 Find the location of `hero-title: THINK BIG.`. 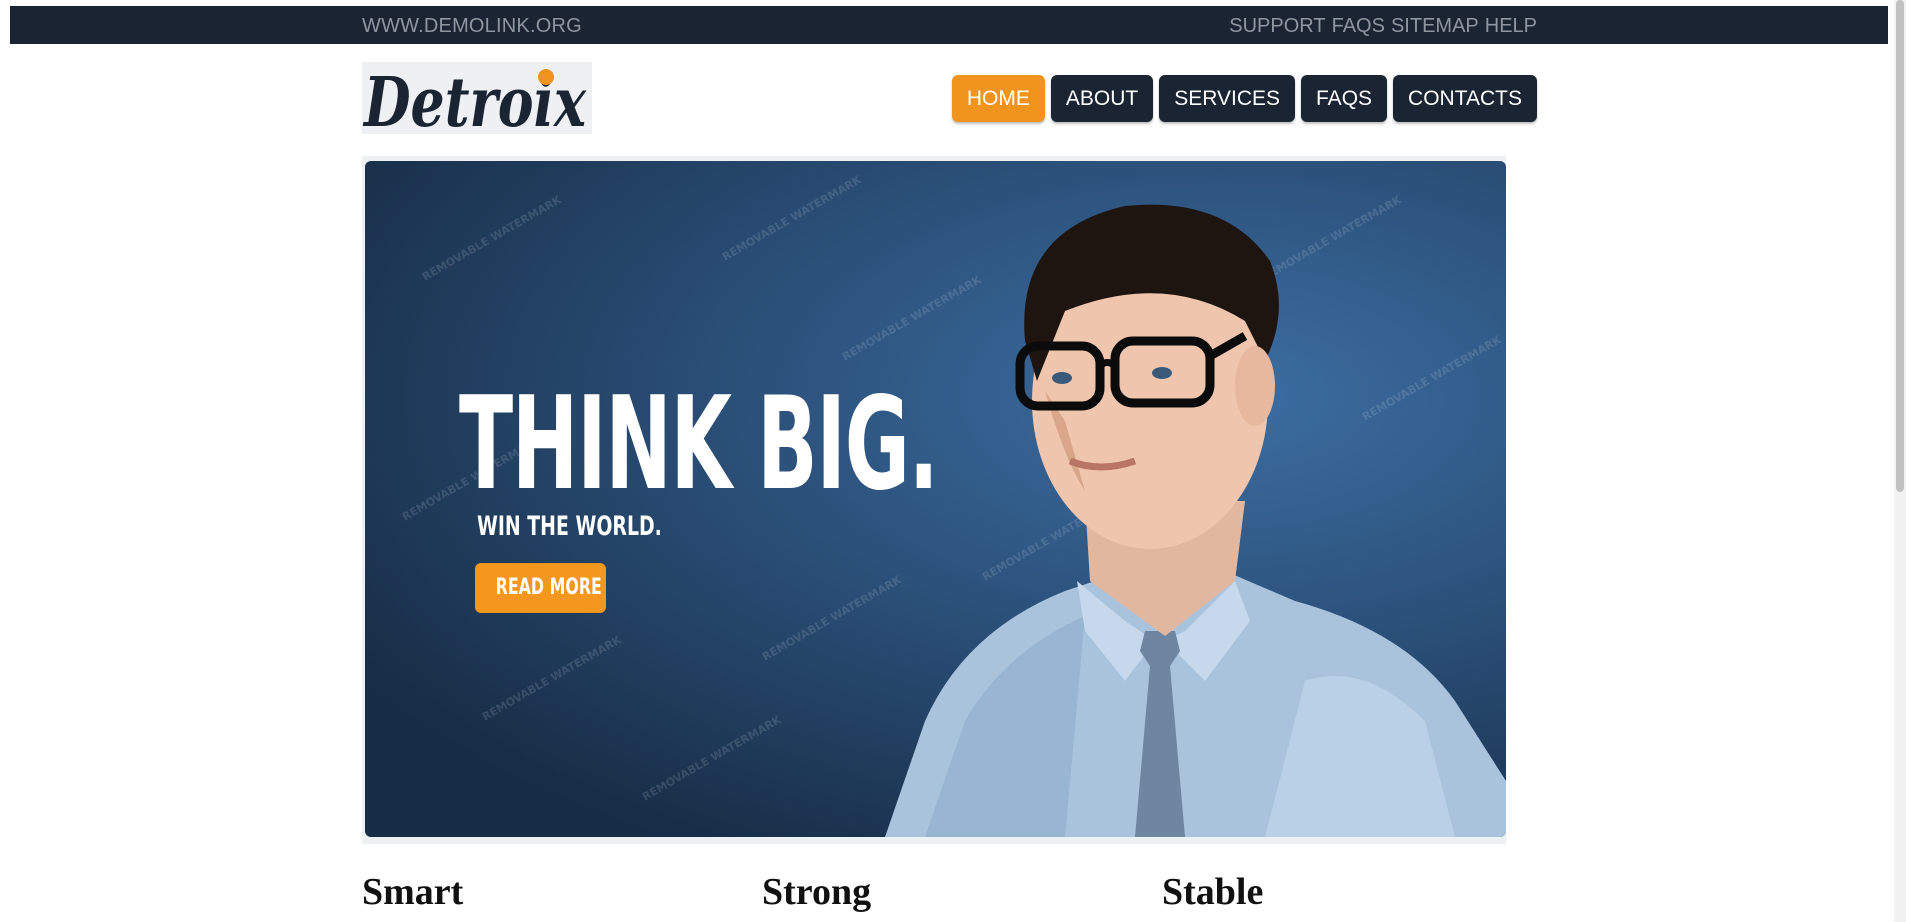

hero-title: THINK BIG. is located at coordinates (699, 444).